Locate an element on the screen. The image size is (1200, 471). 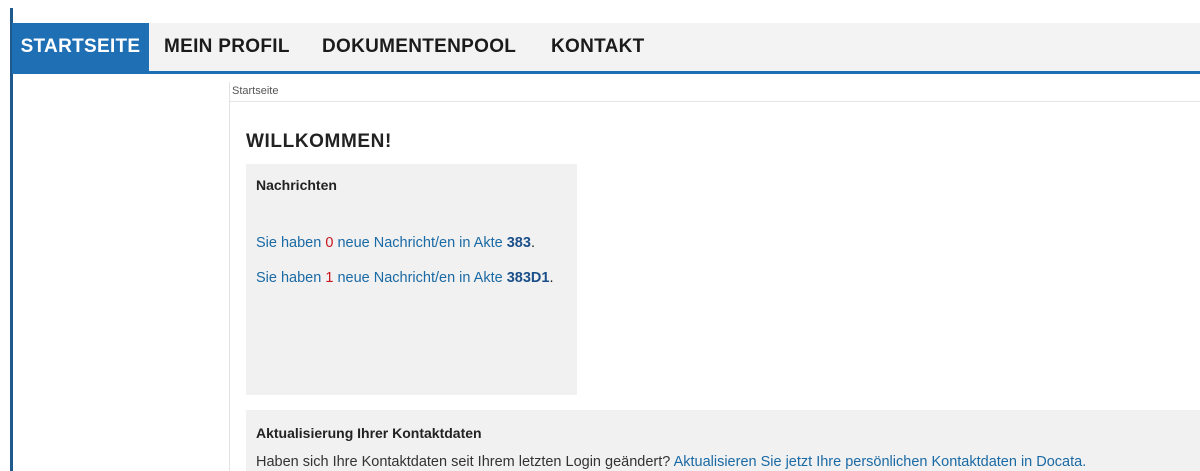
nav-item-label: DOKUMENTENPOOL is located at coordinates (419, 46).